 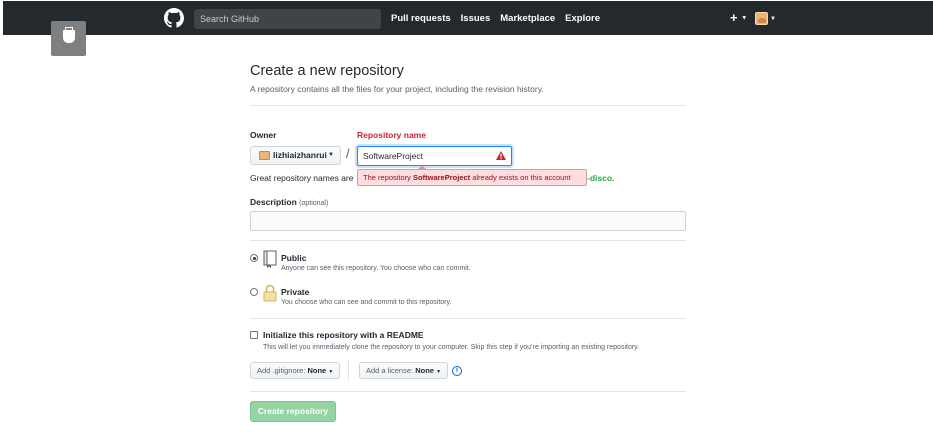 I want to click on repo-name-hint: Great repository names are, so click(x=302, y=178).